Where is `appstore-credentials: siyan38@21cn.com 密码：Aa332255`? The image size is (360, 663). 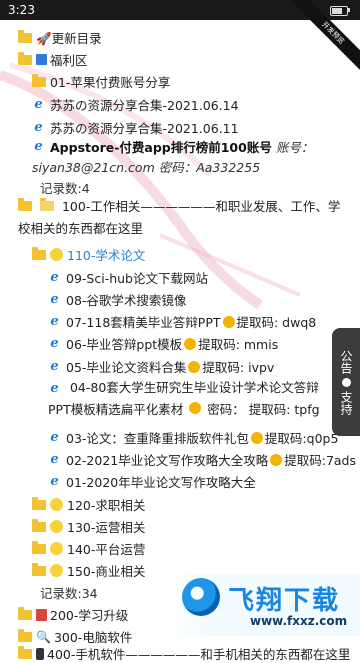 appstore-credentials: siyan38@21cn.com 密码：Aa332255 is located at coordinates (146, 167).